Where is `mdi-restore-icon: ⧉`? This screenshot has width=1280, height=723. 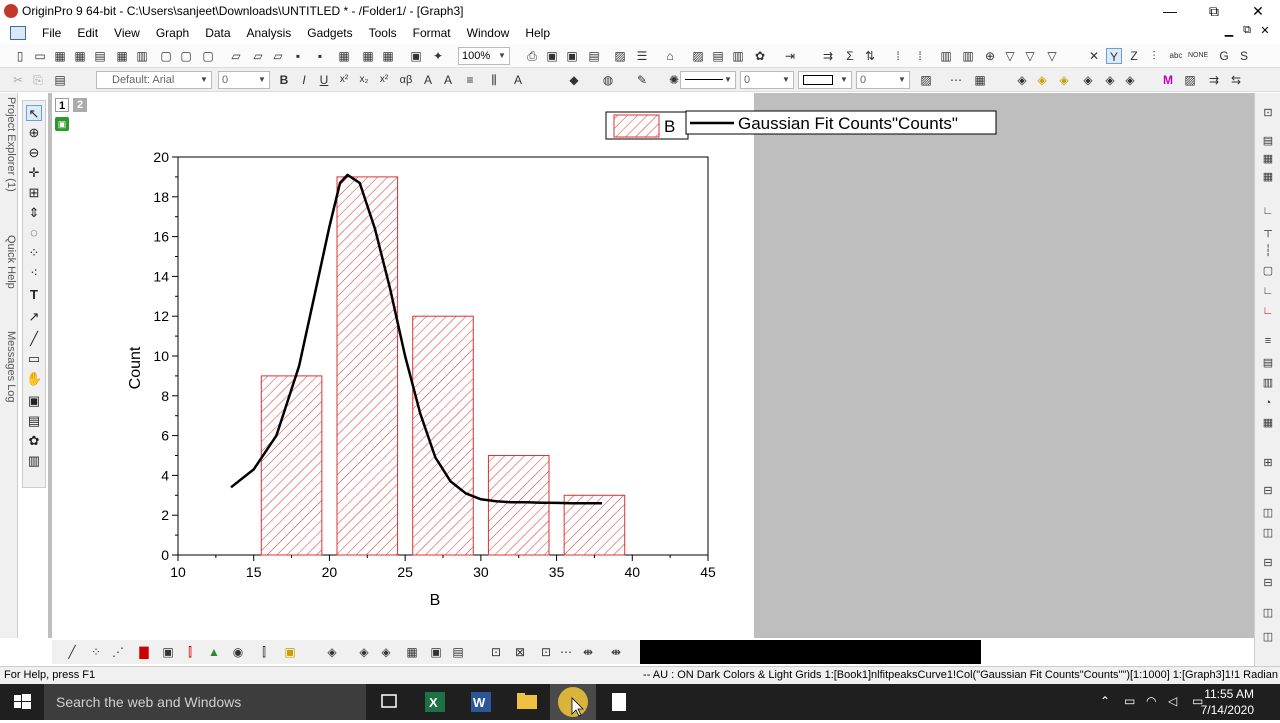 mdi-restore-icon: ⧉ is located at coordinates (1247, 30).